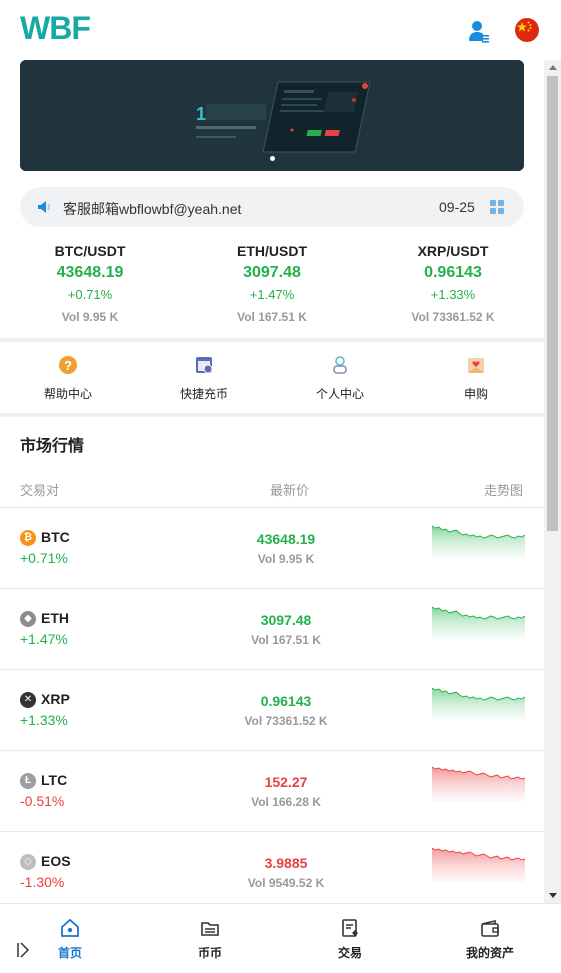 The width and height of the screenshot is (561, 973). What do you see at coordinates (23, 950) in the screenshot?
I see `expand-panel-icon` at bounding box center [23, 950].